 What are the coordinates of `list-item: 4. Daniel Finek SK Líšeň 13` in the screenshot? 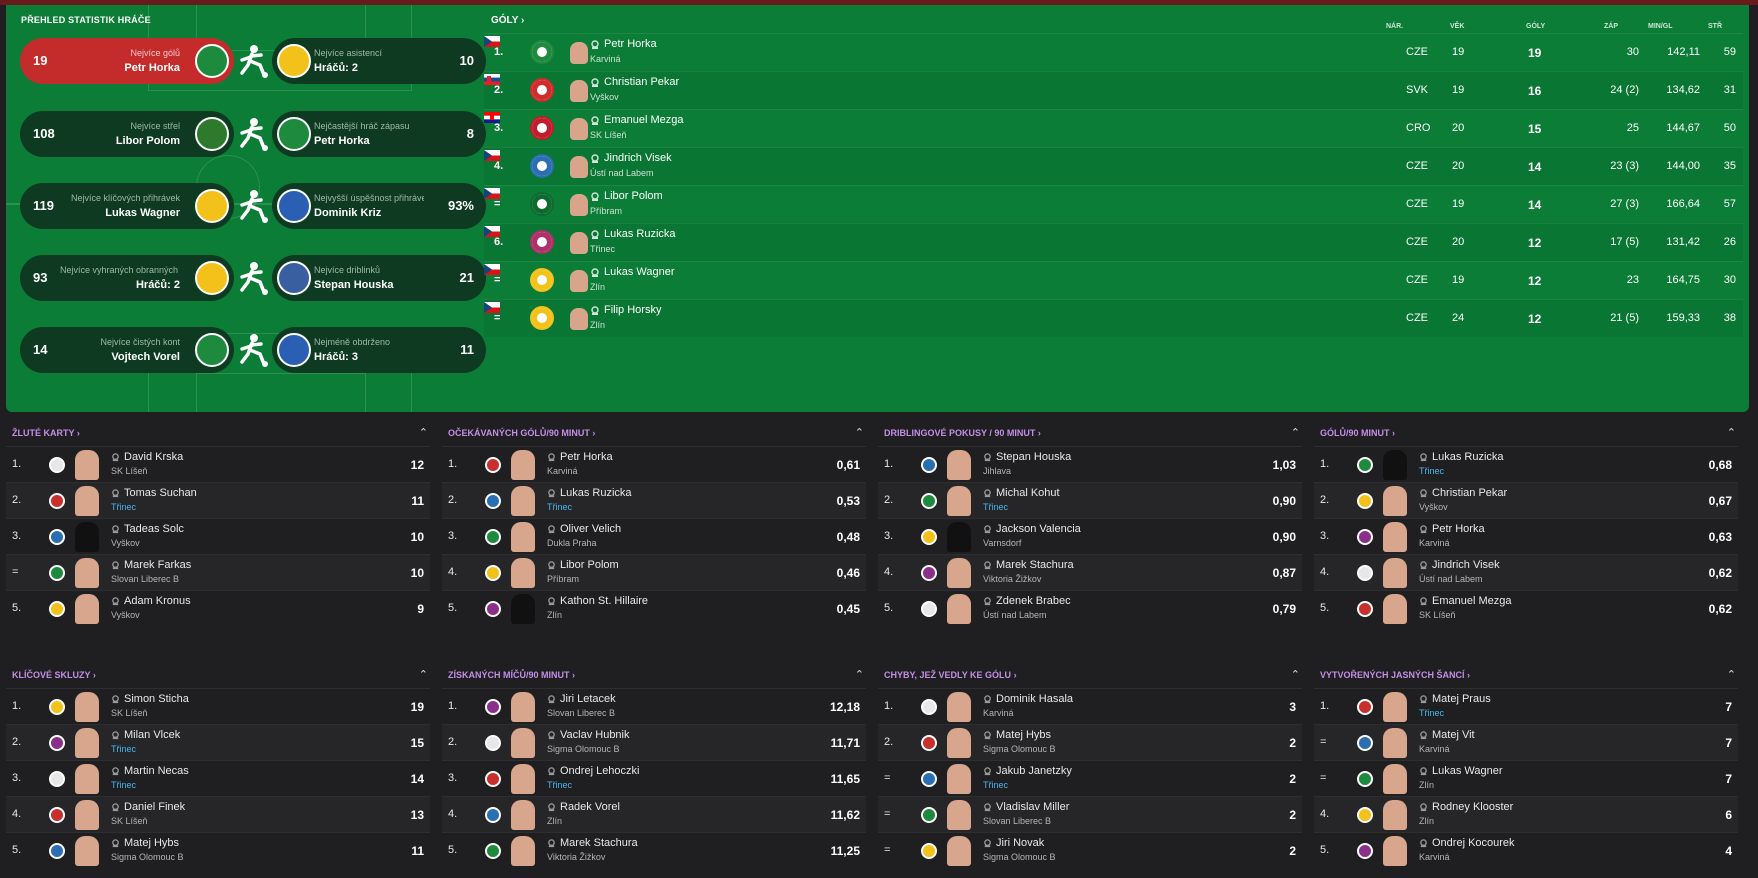 It's located at (218, 814).